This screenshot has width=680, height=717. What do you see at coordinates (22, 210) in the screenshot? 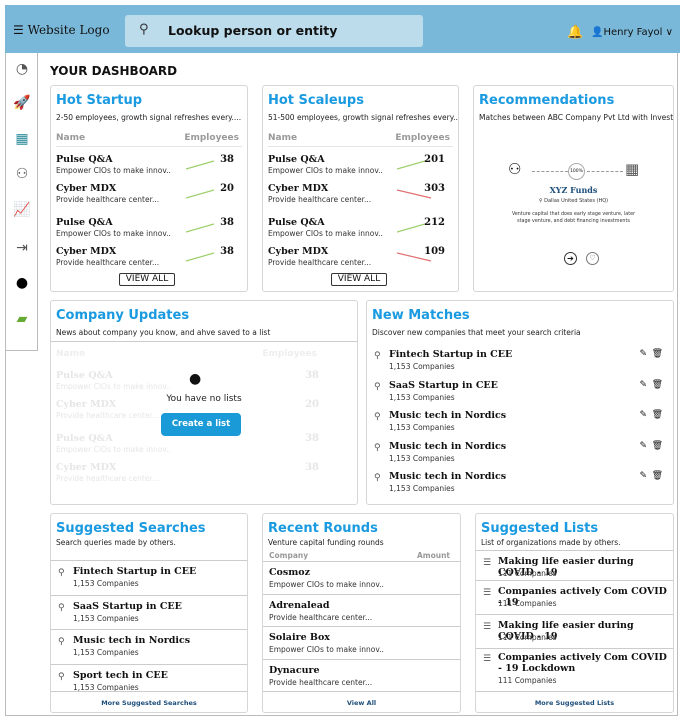
I see `growth-icon: 📈` at bounding box center [22, 210].